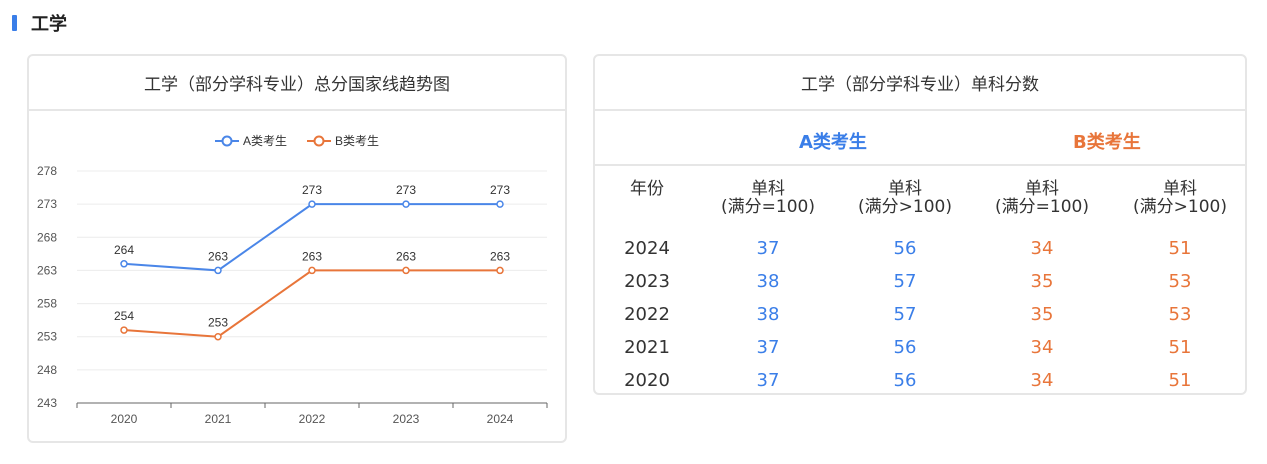 This screenshot has width=1267, height=464. I want to click on legend-label: A类考生, so click(265, 141).